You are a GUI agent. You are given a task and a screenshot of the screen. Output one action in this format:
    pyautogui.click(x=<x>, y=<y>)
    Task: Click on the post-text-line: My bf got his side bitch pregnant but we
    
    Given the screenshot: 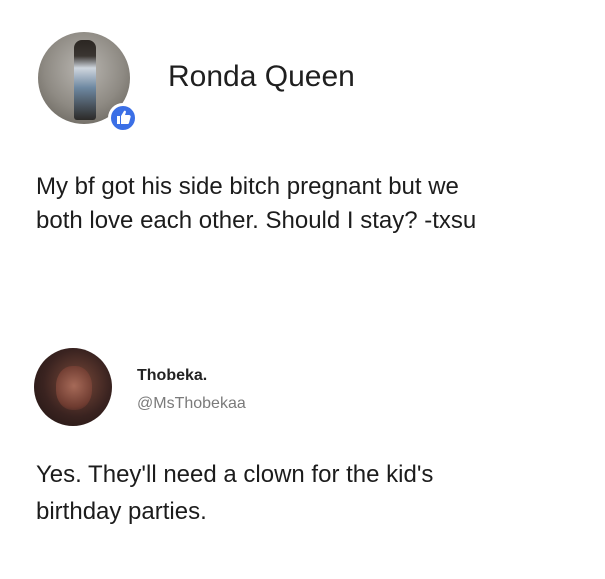 What is the action you would take?
    pyautogui.click(x=247, y=186)
    